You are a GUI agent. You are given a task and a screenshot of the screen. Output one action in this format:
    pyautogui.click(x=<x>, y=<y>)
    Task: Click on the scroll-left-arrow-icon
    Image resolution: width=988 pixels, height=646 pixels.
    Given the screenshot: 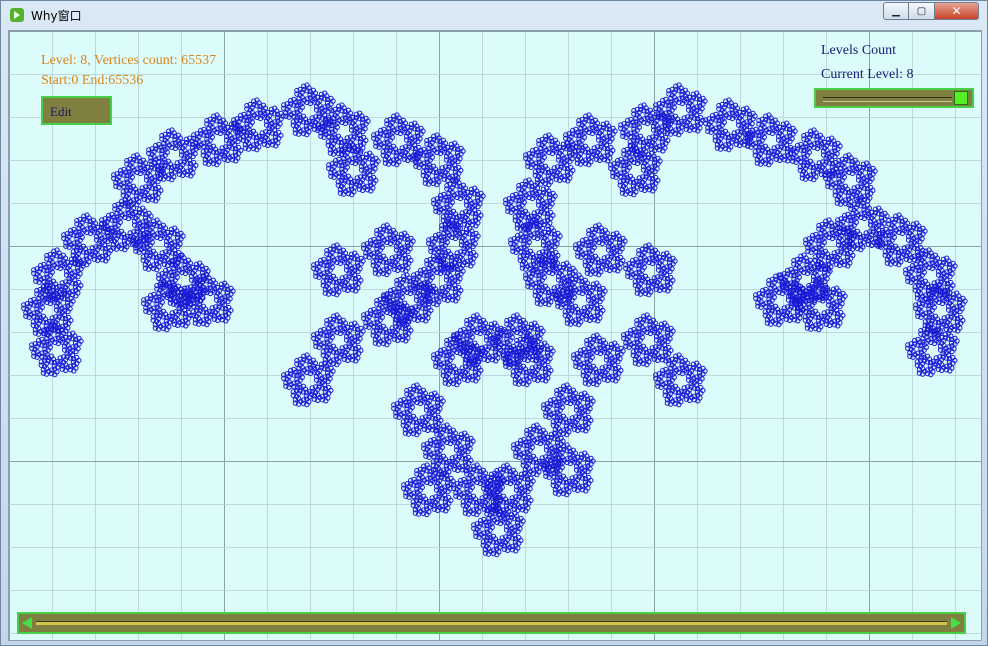 What is the action you would take?
    pyautogui.click(x=27, y=623)
    